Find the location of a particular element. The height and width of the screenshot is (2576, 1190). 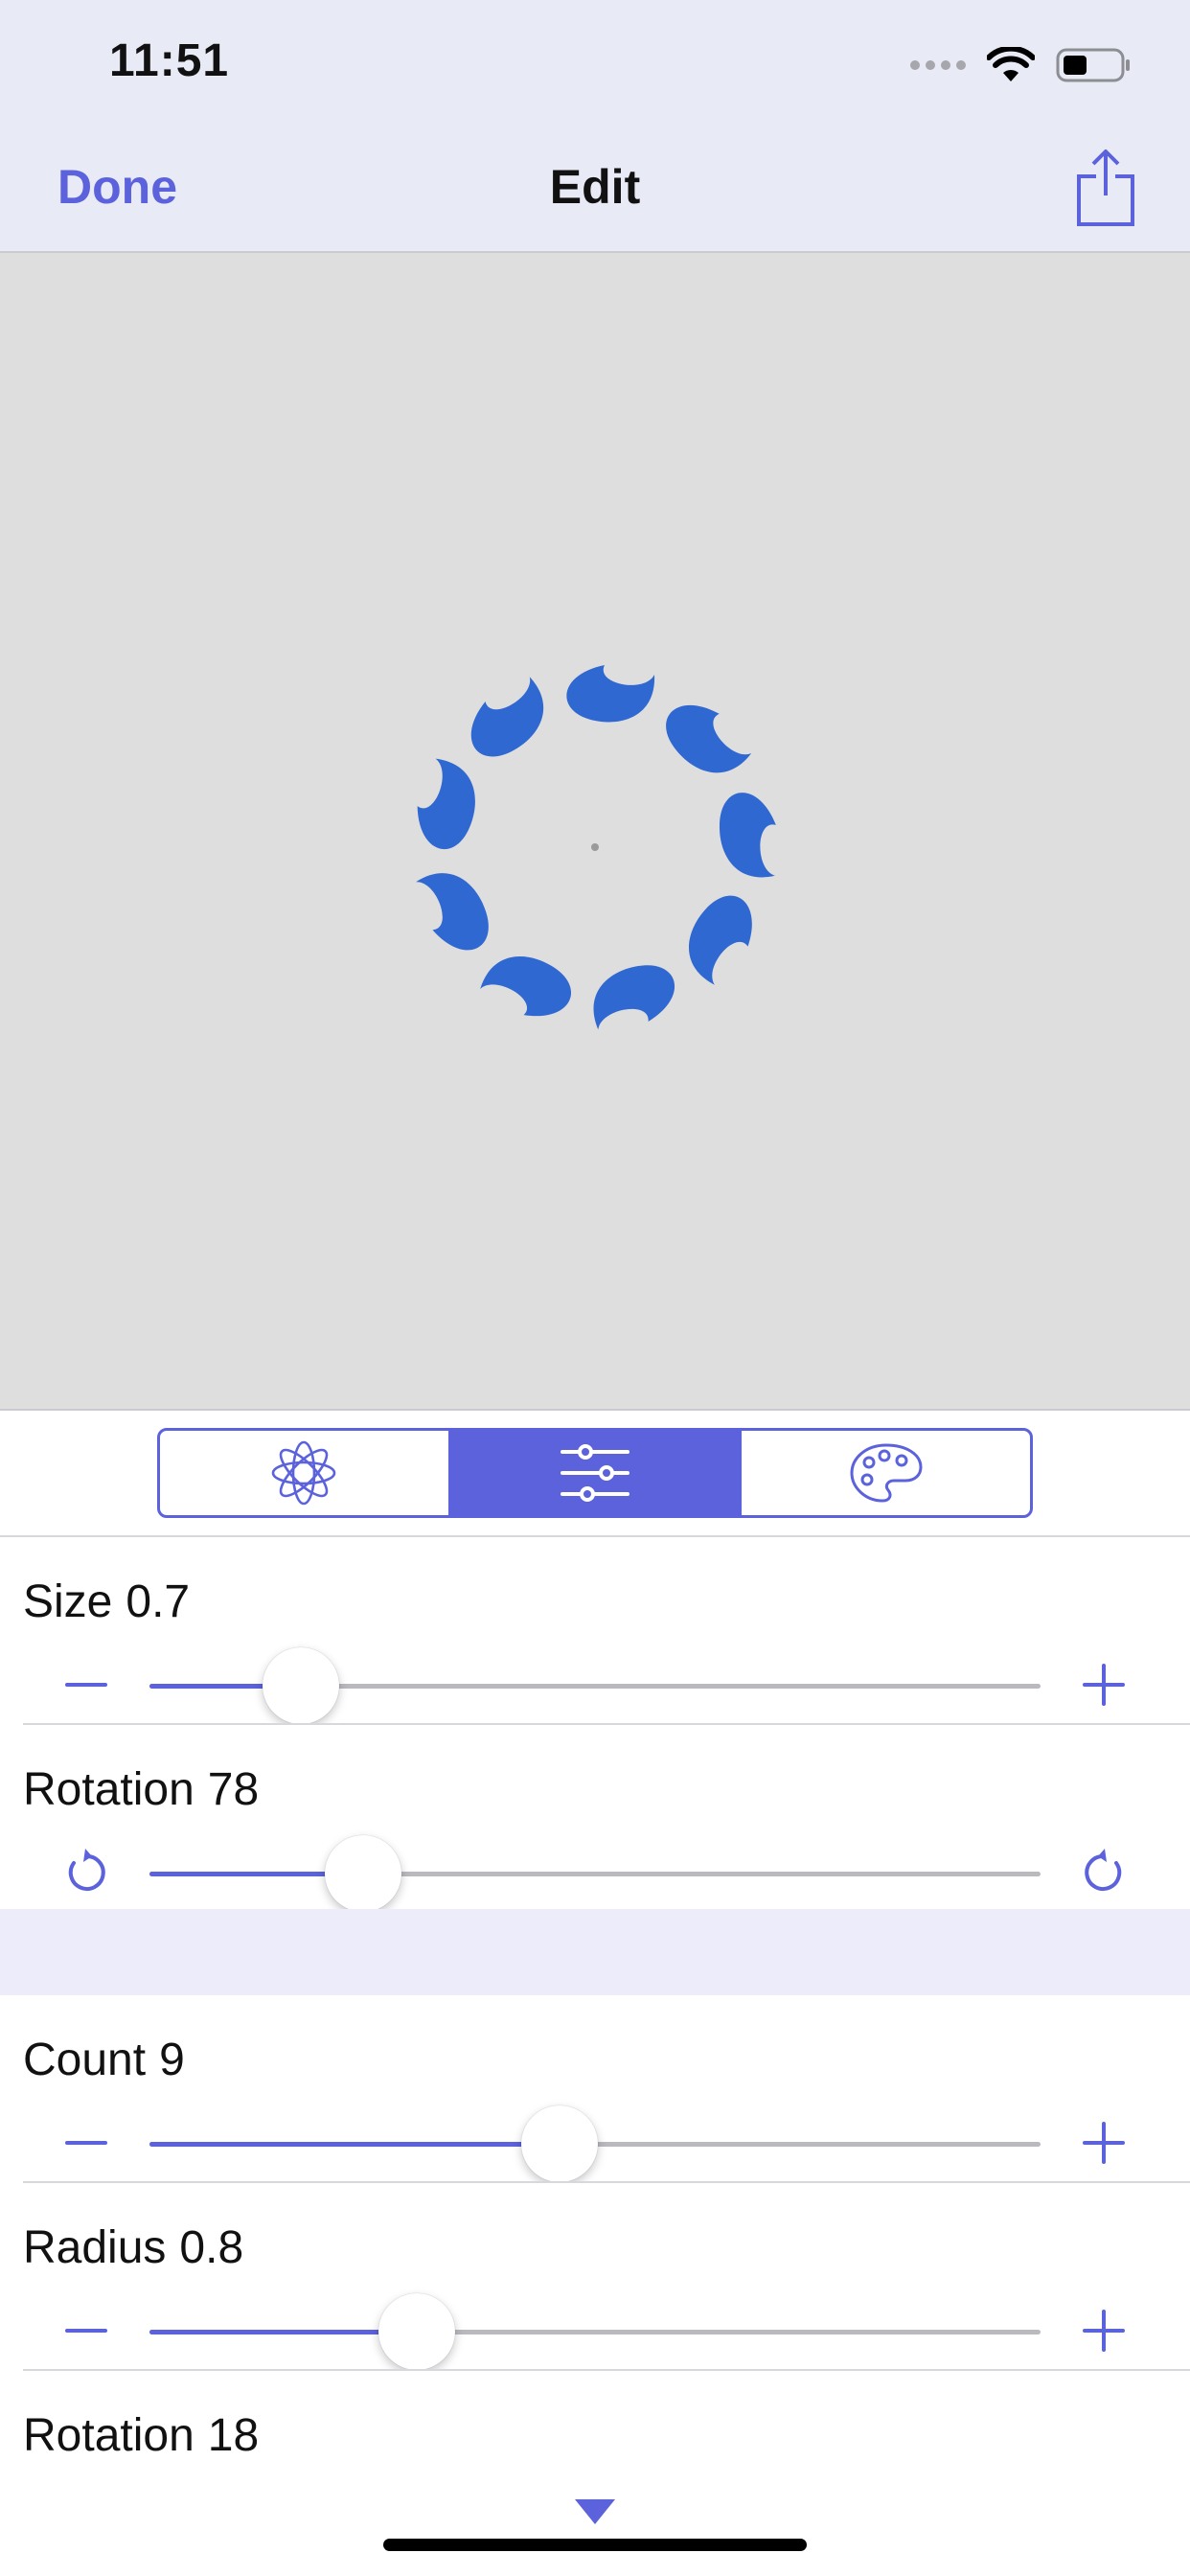

count-value: 9 is located at coordinates (172, 2060).